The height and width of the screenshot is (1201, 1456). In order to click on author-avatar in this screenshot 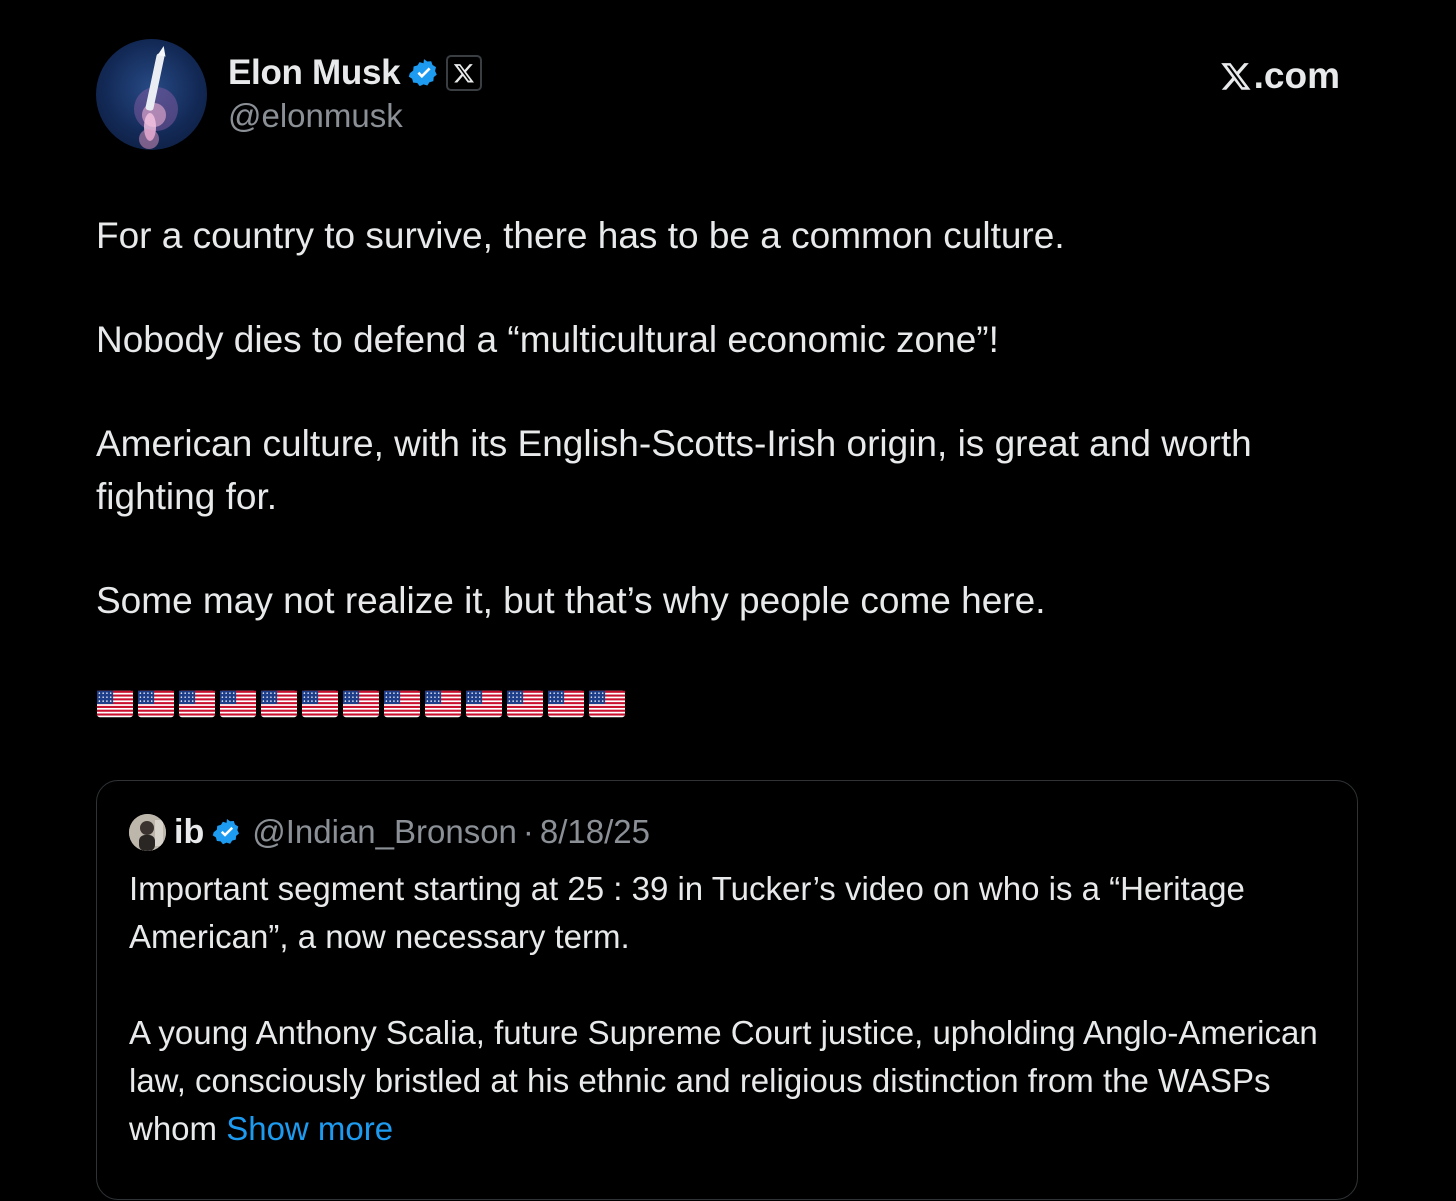, I will do `click(151, 94)`.